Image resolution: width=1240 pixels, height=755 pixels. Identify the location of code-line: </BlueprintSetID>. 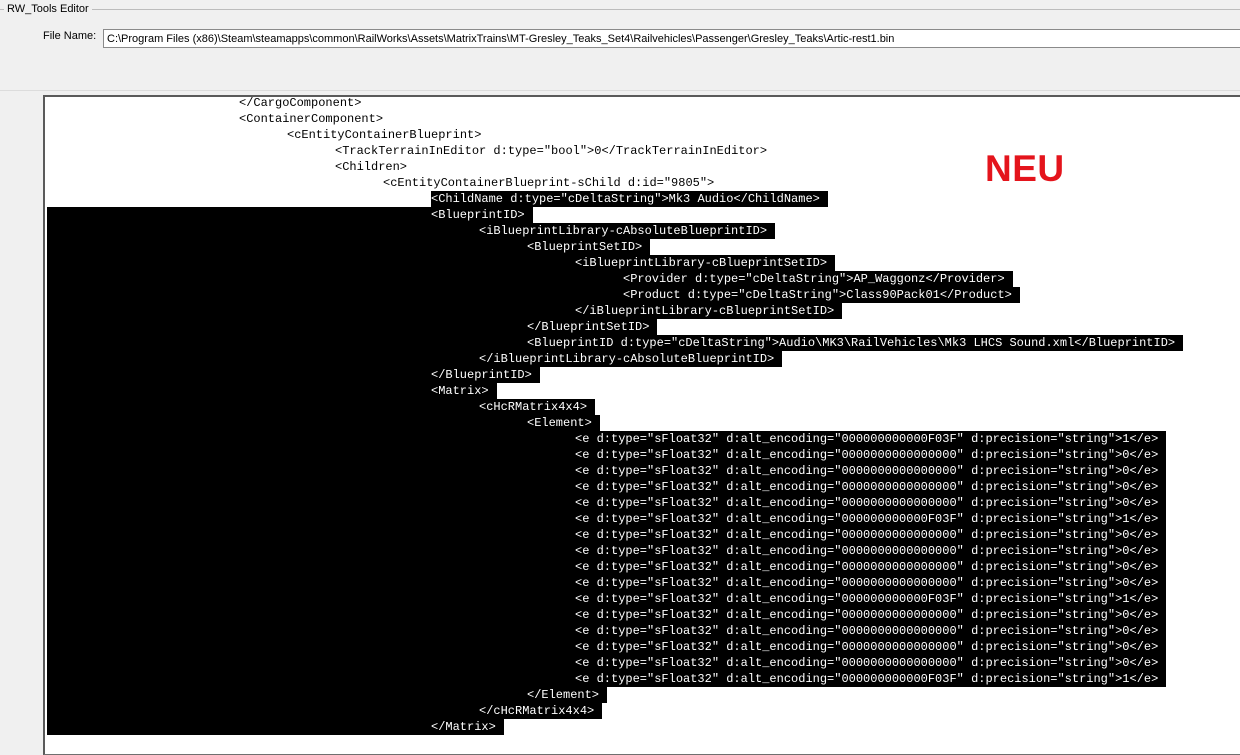
(643, 327).